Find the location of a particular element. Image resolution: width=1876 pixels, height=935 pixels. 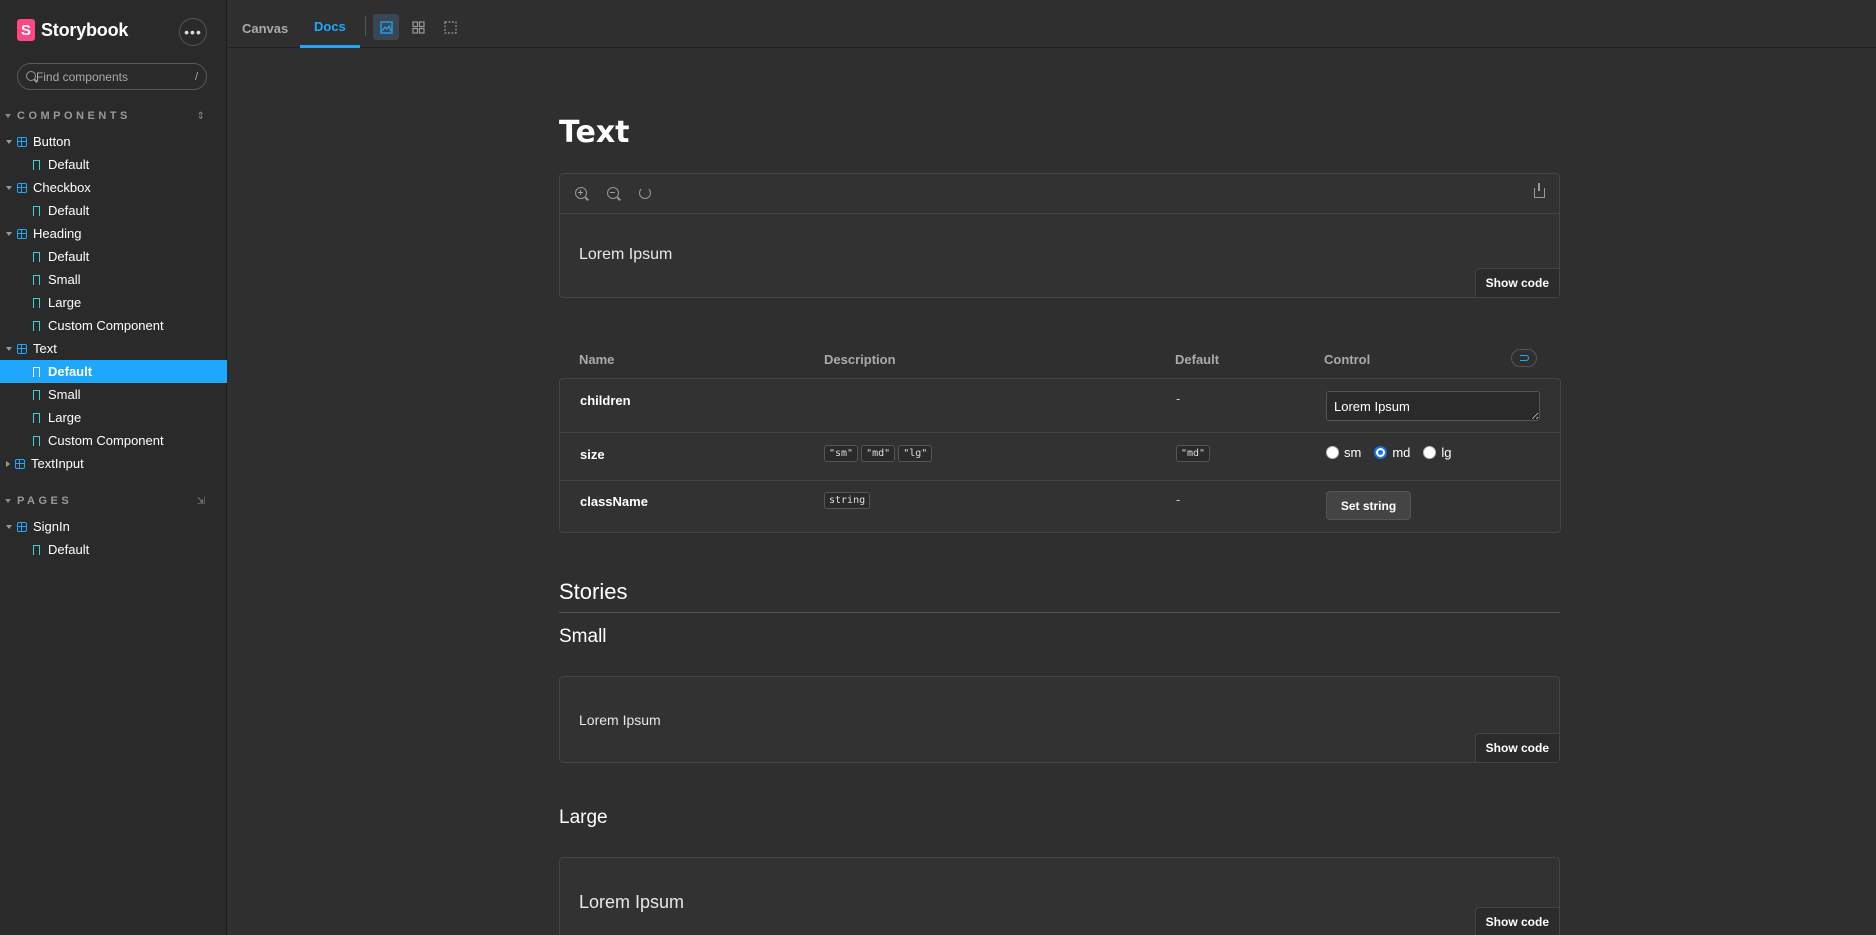

sidebar-item-label: Small is located at coordinates (64, 394).